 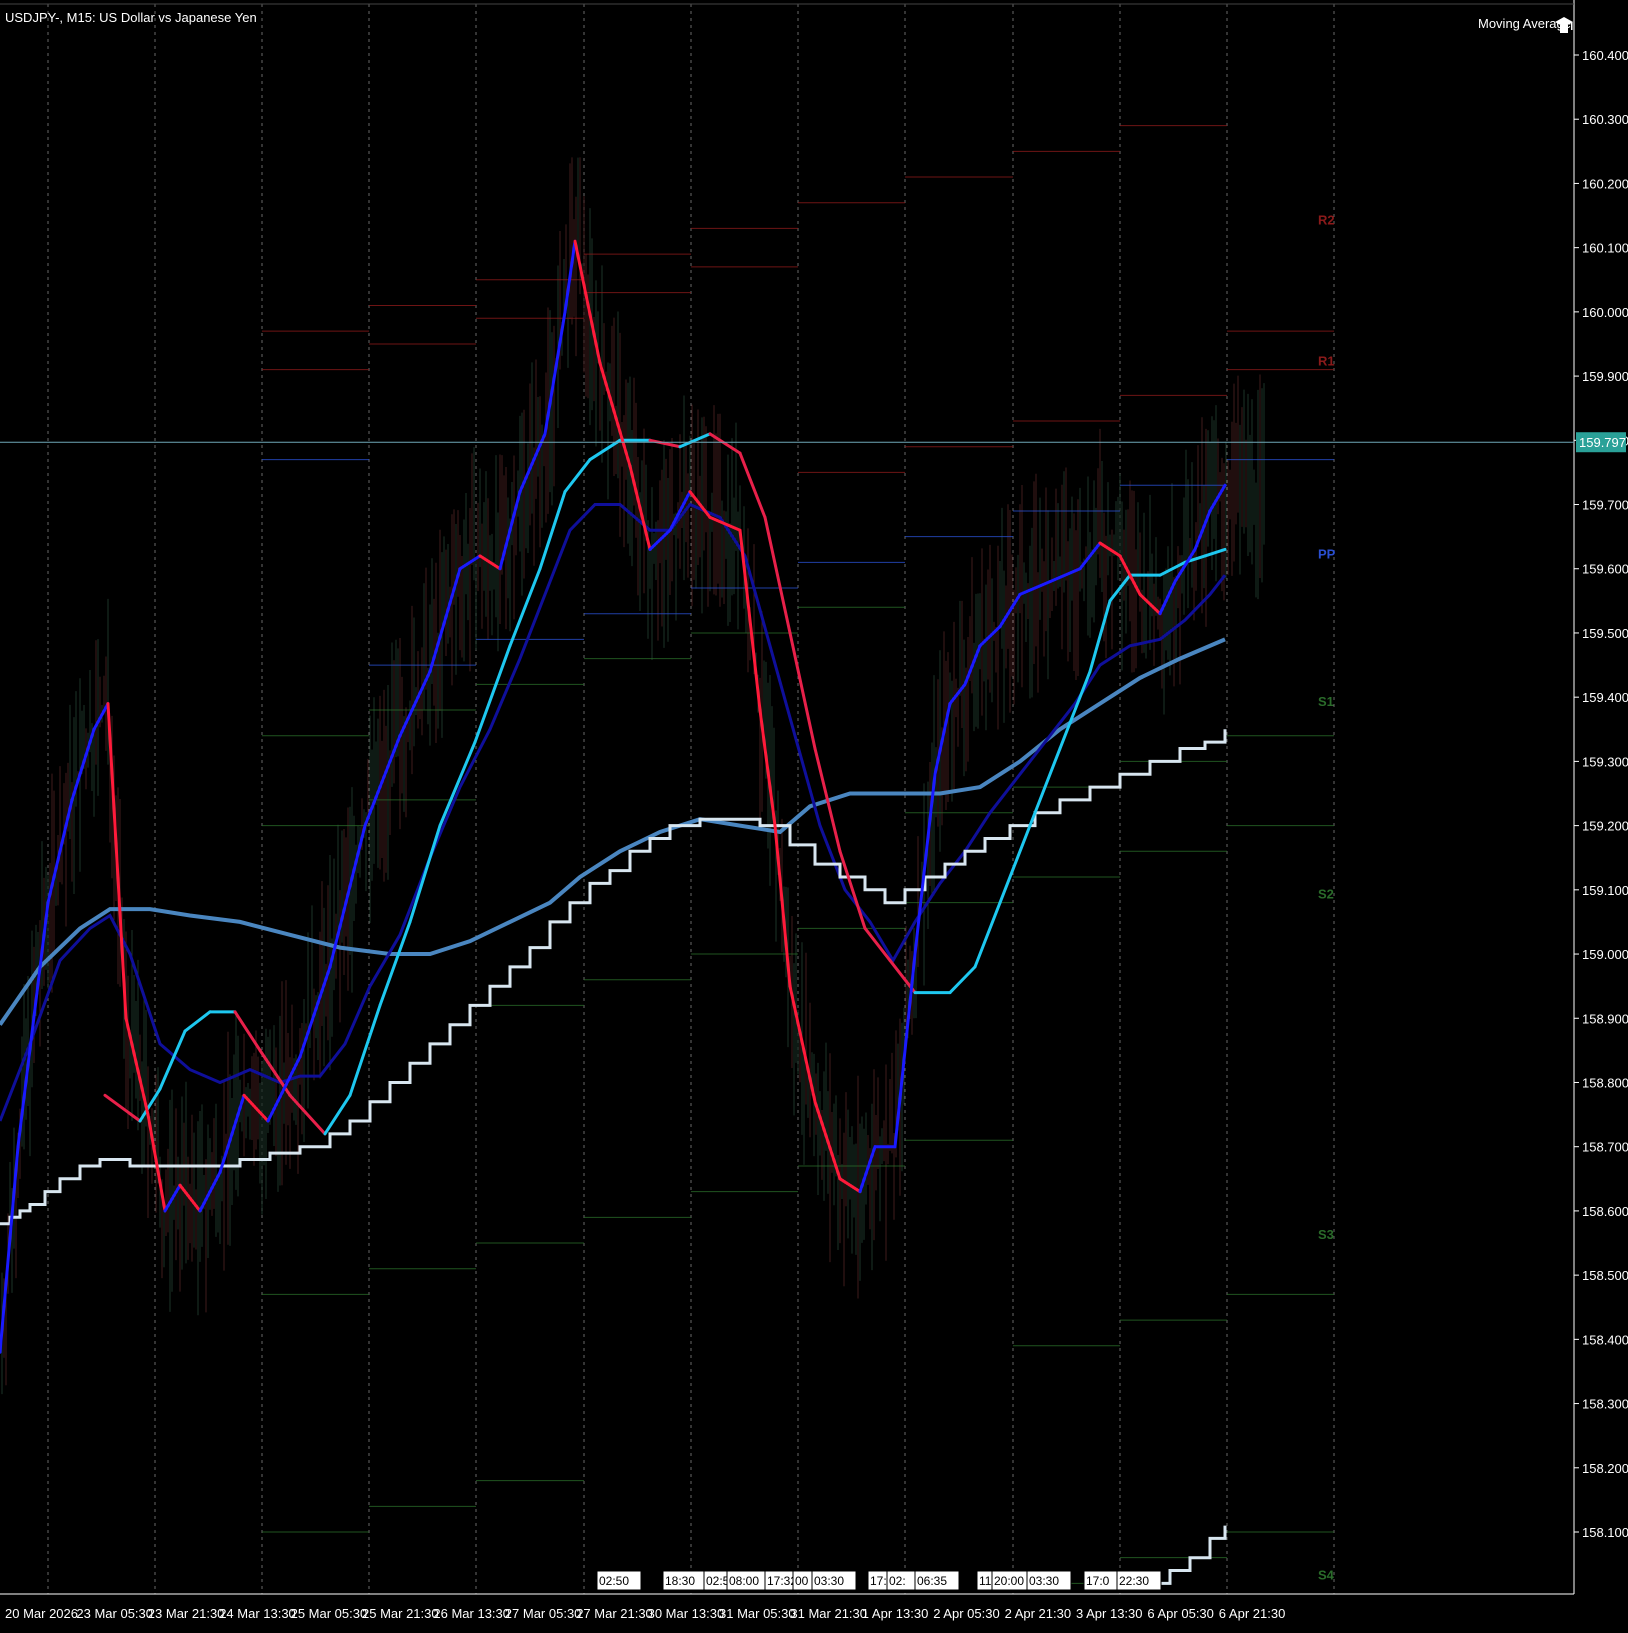 What do you see at coordinates (186, 1613) in the screenshot?
I see `time-tick-label: 23 Mar 21:30` at bounding box center [186, 1613].